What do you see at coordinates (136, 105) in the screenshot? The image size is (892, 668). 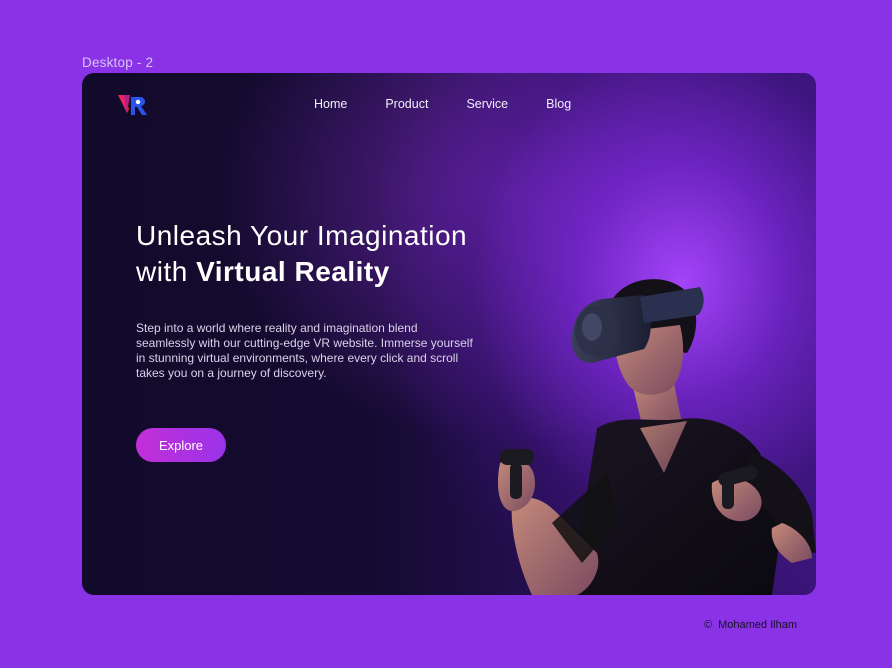 I see `vr-logo-icon` at bounding box center [136, 105].